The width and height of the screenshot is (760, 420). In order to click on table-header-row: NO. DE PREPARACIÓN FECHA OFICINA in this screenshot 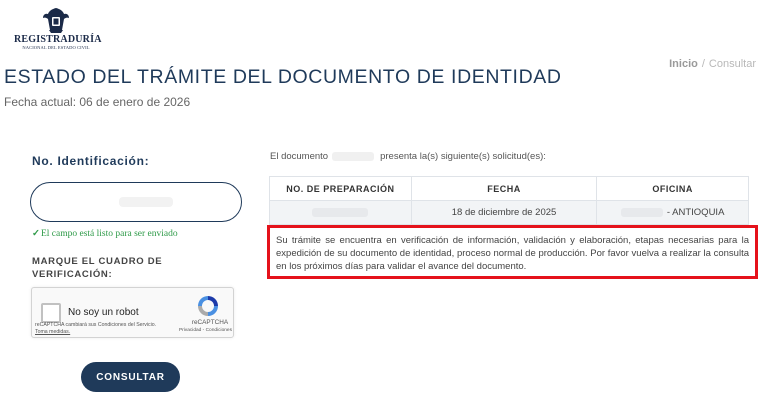, I will do `click(509, 188)`.